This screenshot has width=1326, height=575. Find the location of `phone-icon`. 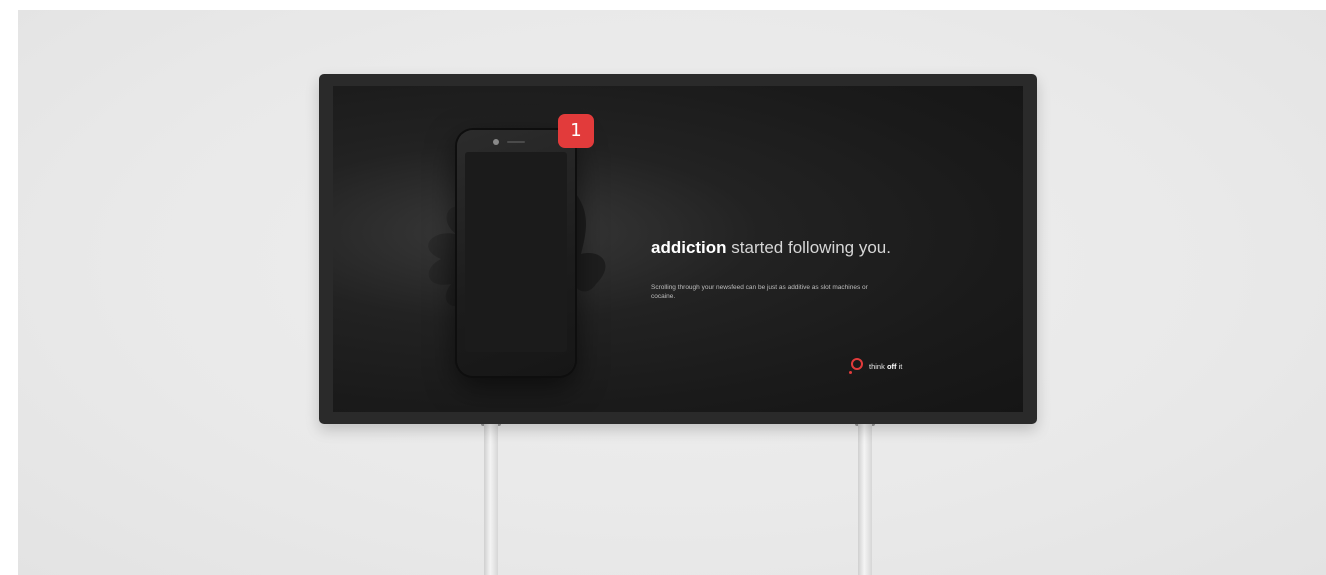

phone-icon is located at coordinates (516, 253).